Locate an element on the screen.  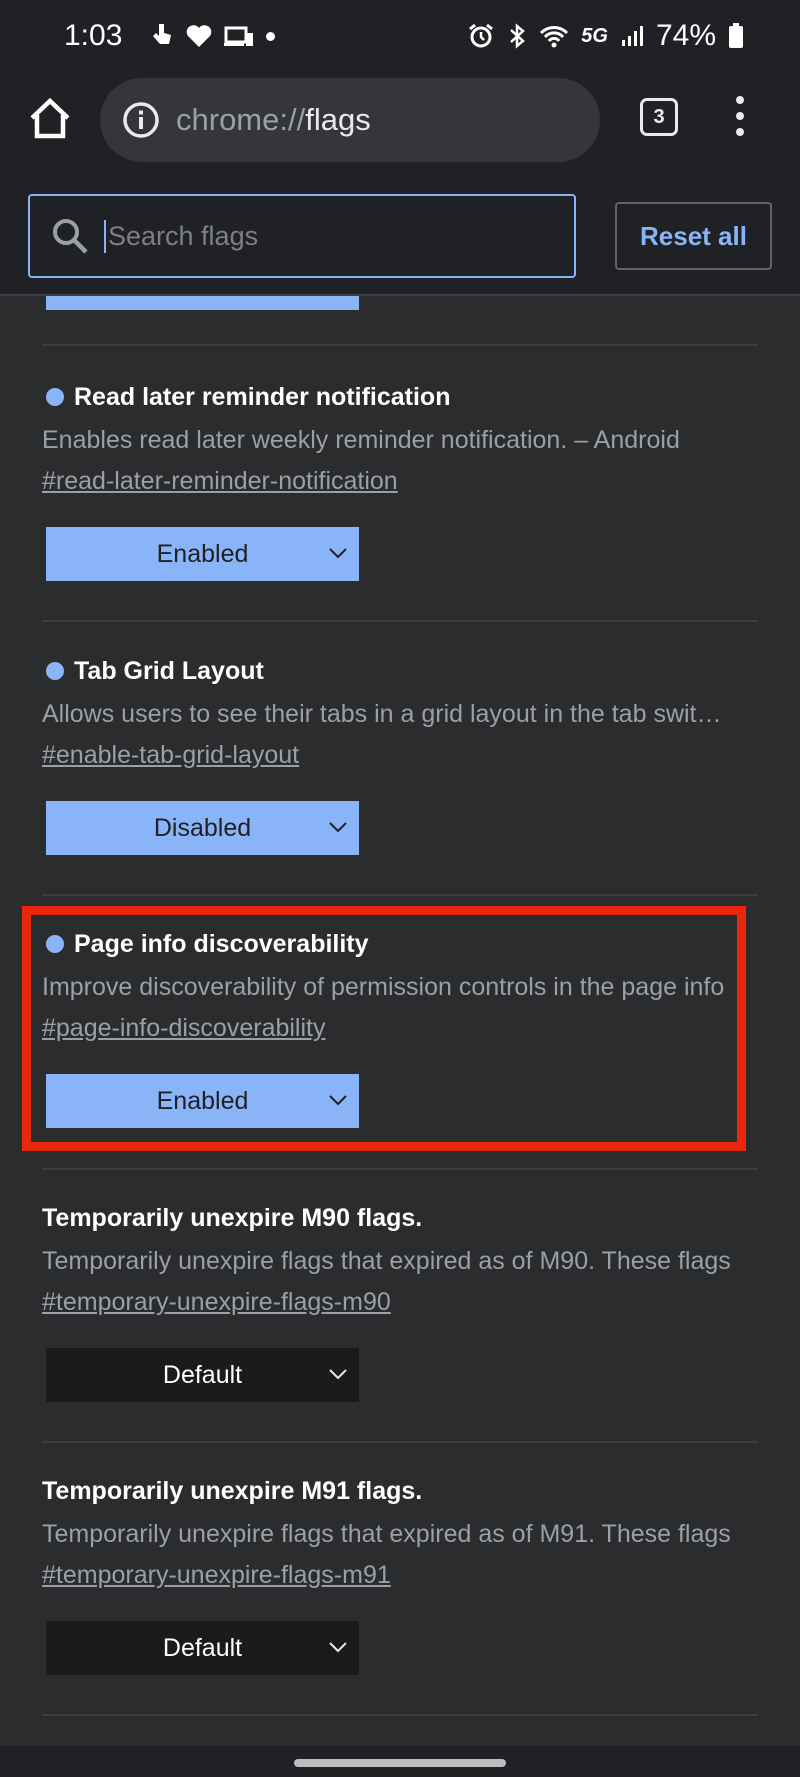
flag-title: Temporarily unexpire M91 flags. is located at coordinates (232, 1490).